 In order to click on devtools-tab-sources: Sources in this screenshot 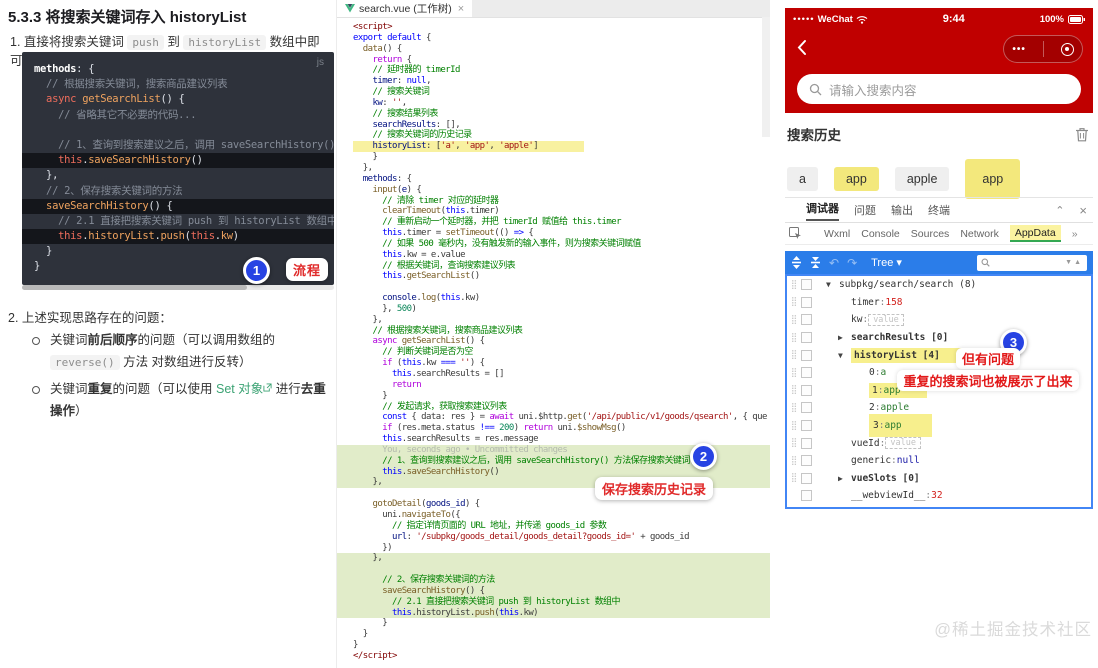, I will do `click(930, 234)`.